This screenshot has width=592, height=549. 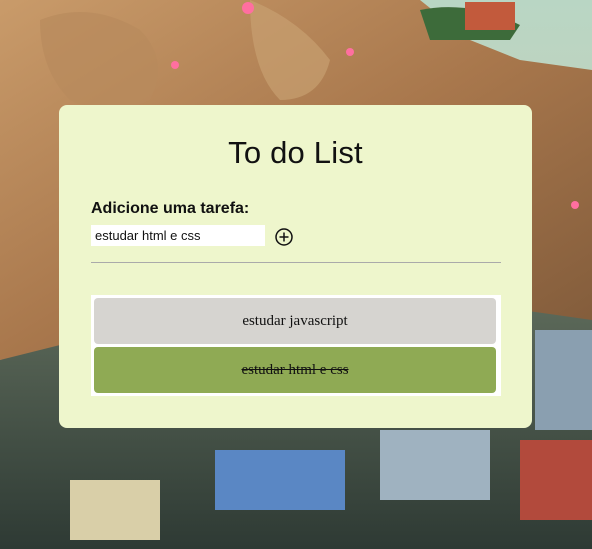 I want to click on add-task-label: Adicione uma tarefa:, so click(x=170, y=208).